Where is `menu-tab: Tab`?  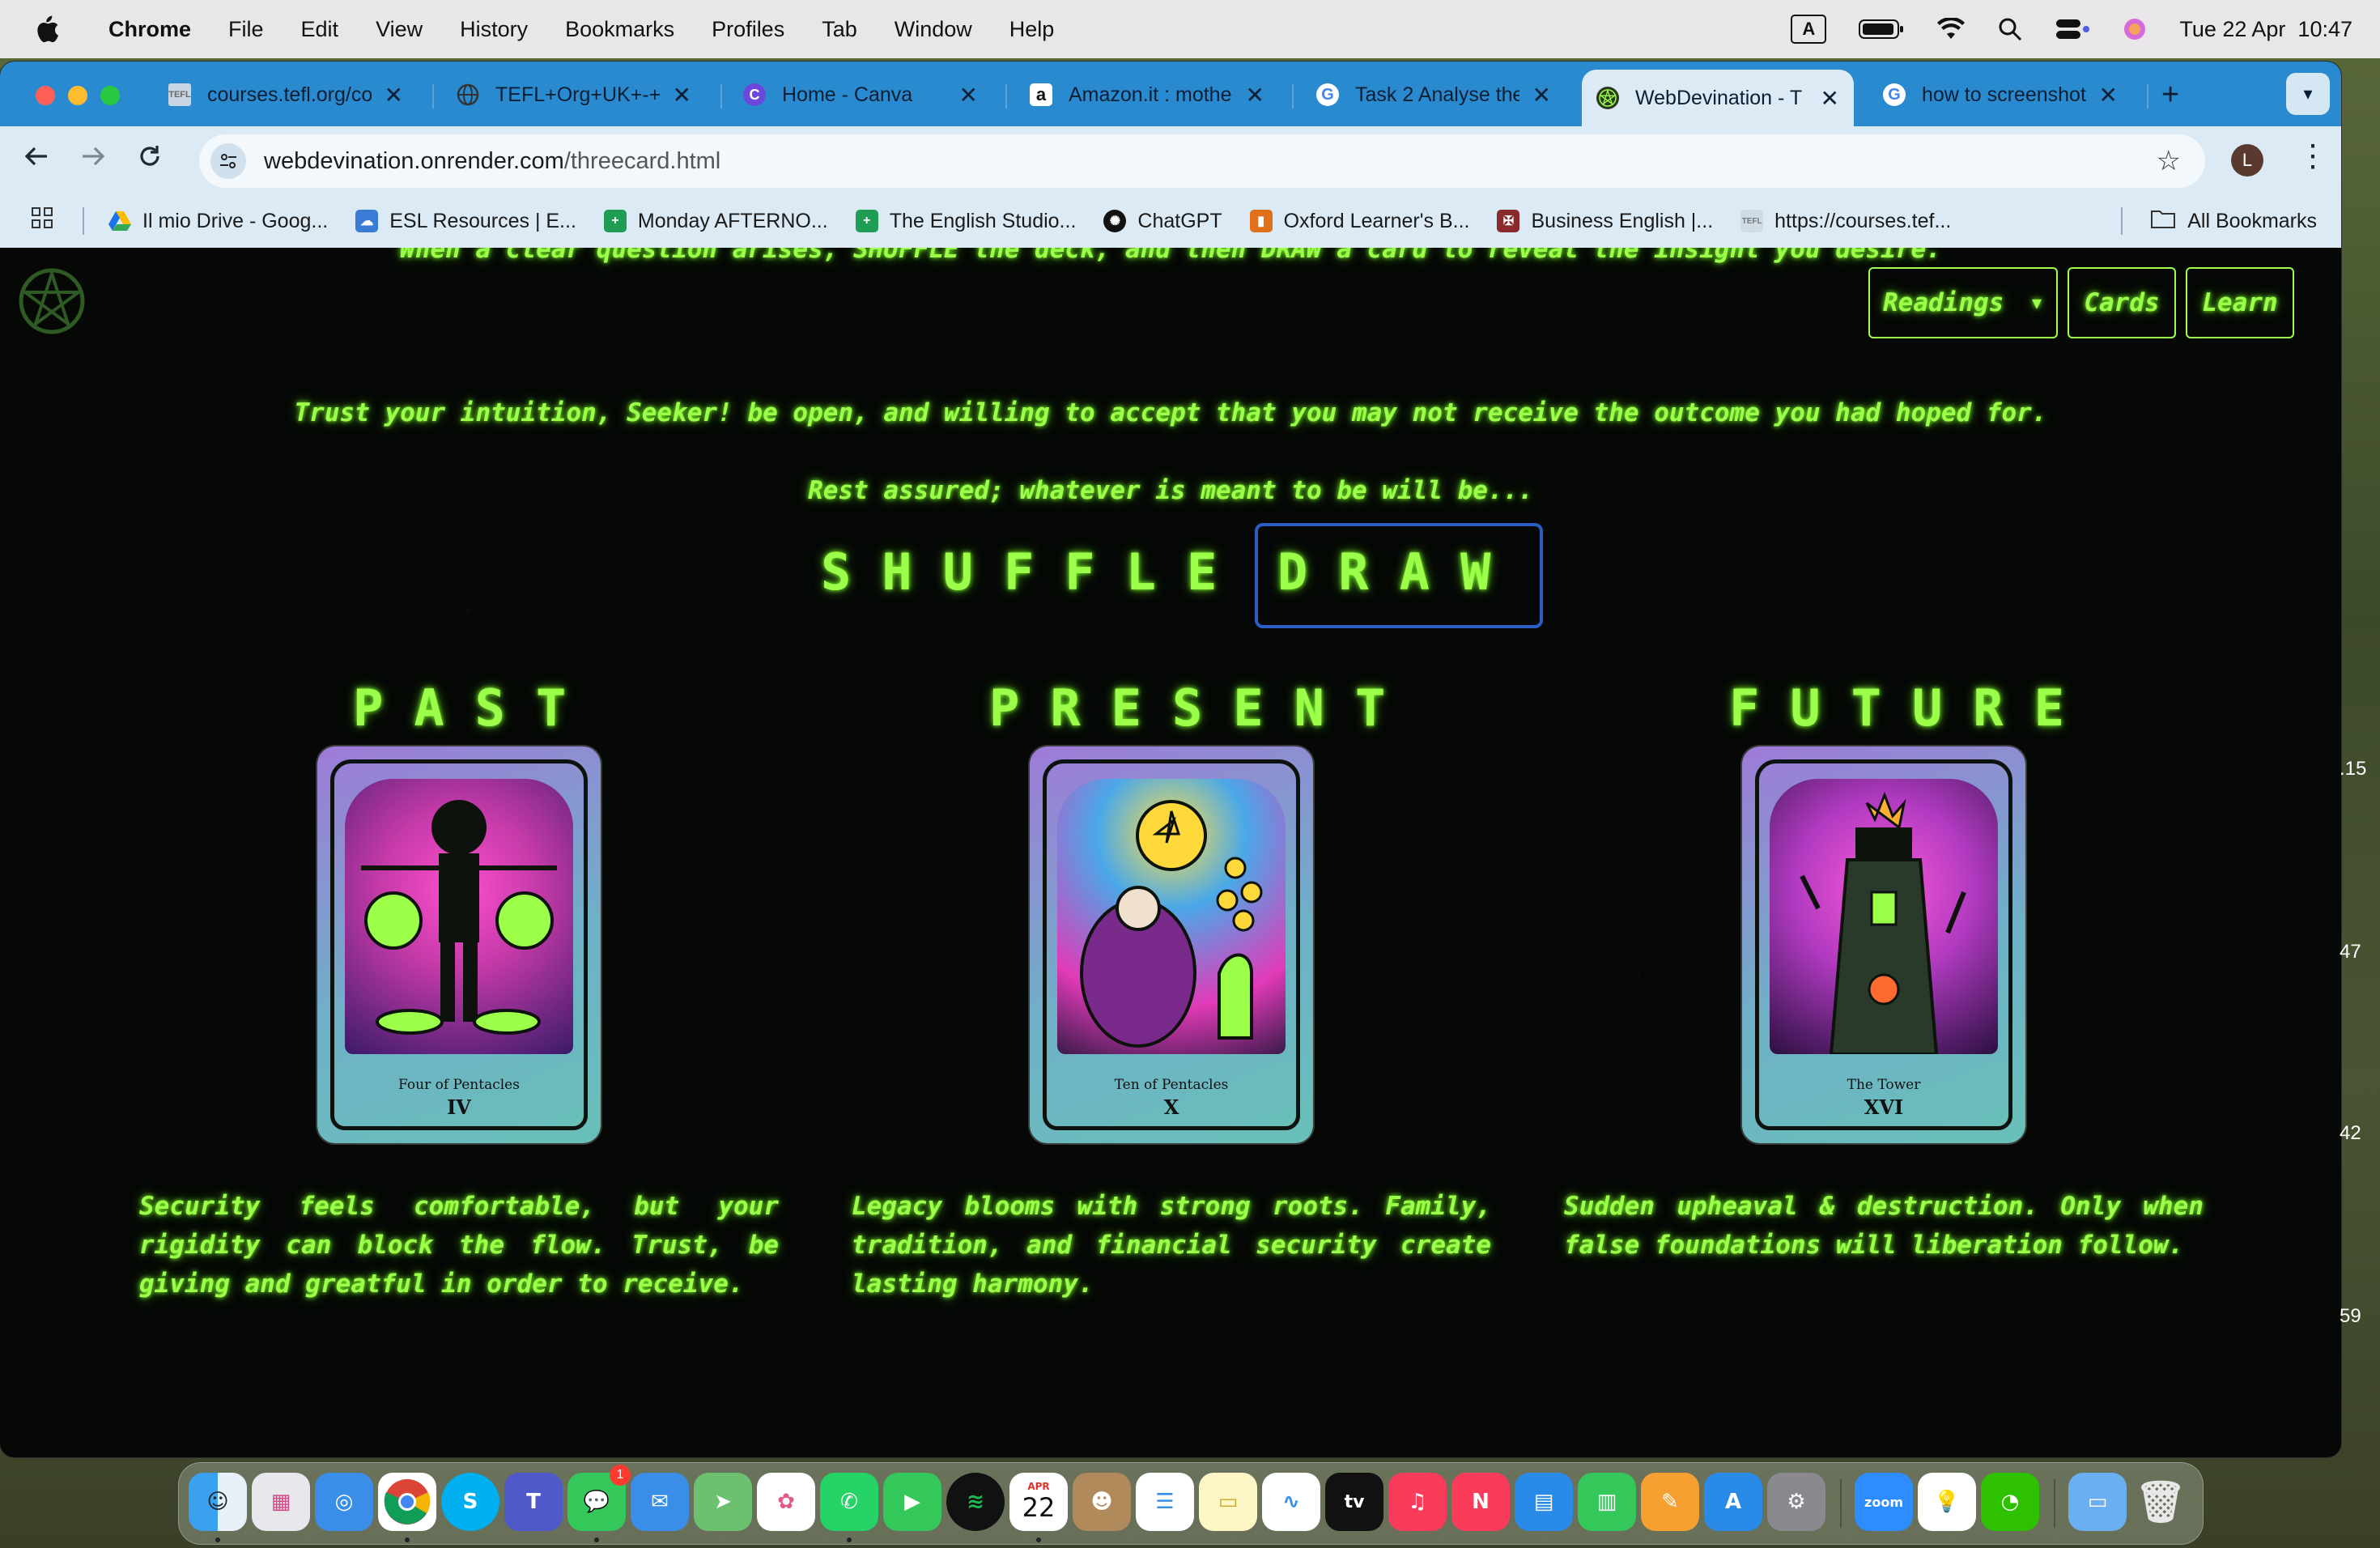
menu-tab: Tab is located at coordinates (839, 29).